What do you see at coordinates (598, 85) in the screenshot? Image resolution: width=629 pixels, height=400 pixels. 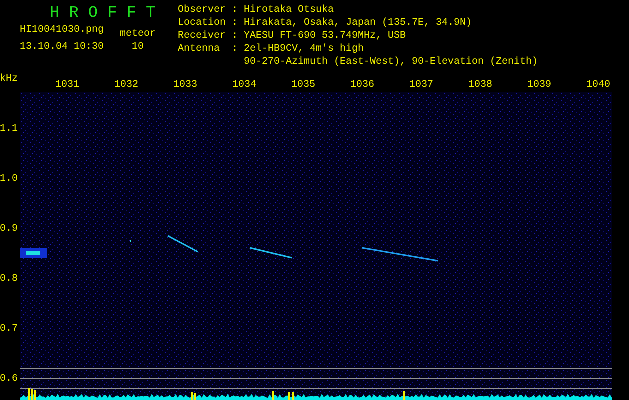 I see `axis-label: 1040` at bounding box center [598, 85].